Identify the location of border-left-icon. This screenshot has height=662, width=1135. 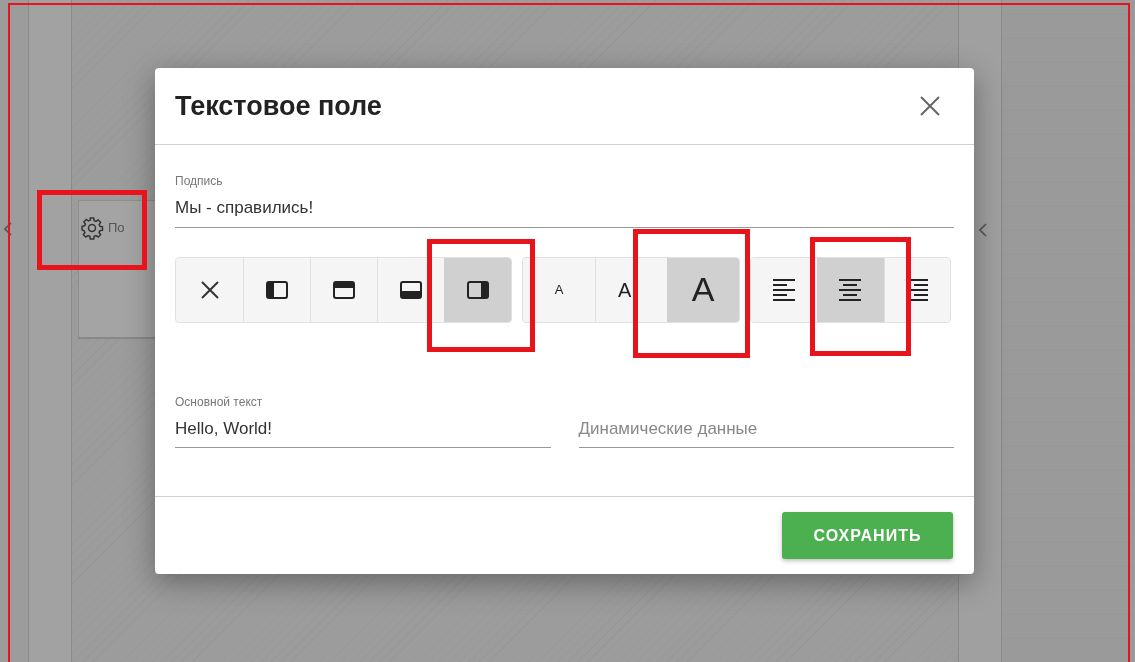
(277, 289).